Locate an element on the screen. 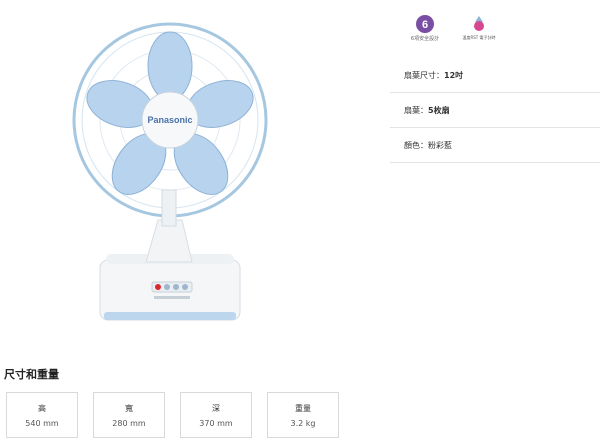 This screenshot has width=600, height=444. spec-value: 粉彩藍 is located at coordinates (440, 145).